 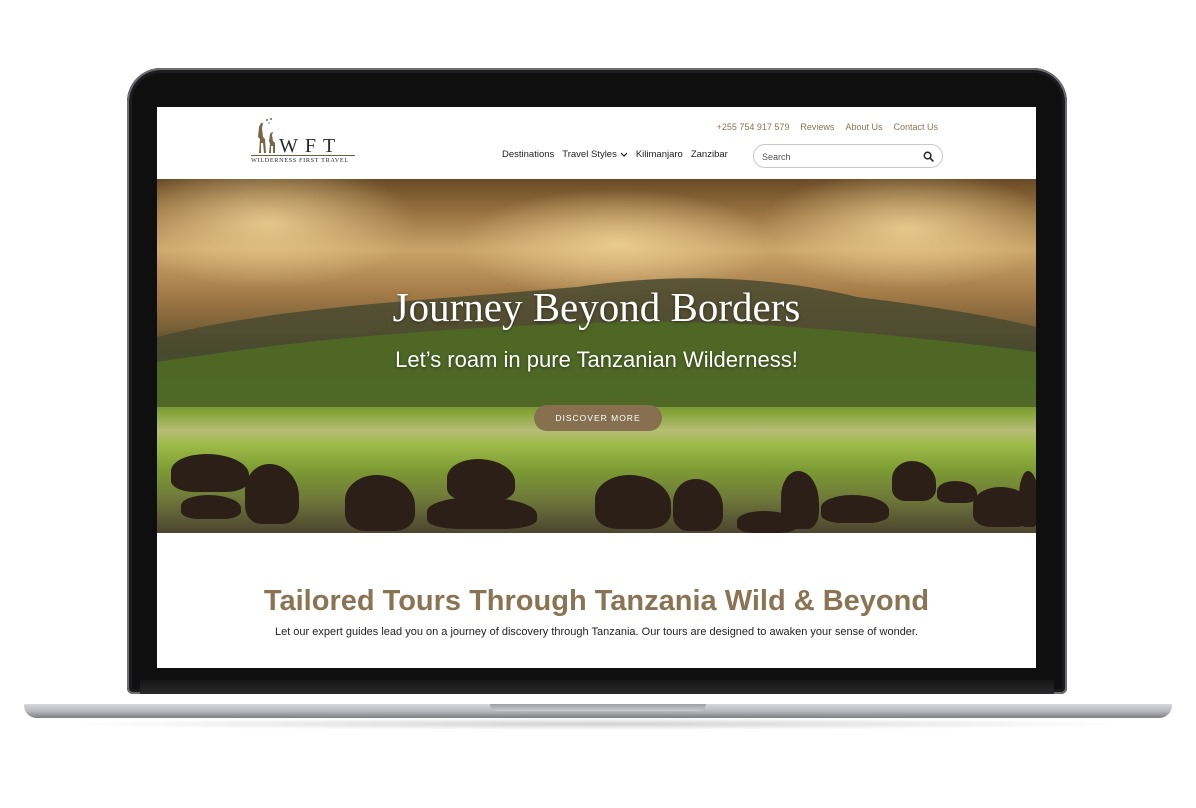 I want to click on search-icon, so click(x=928, y=156).